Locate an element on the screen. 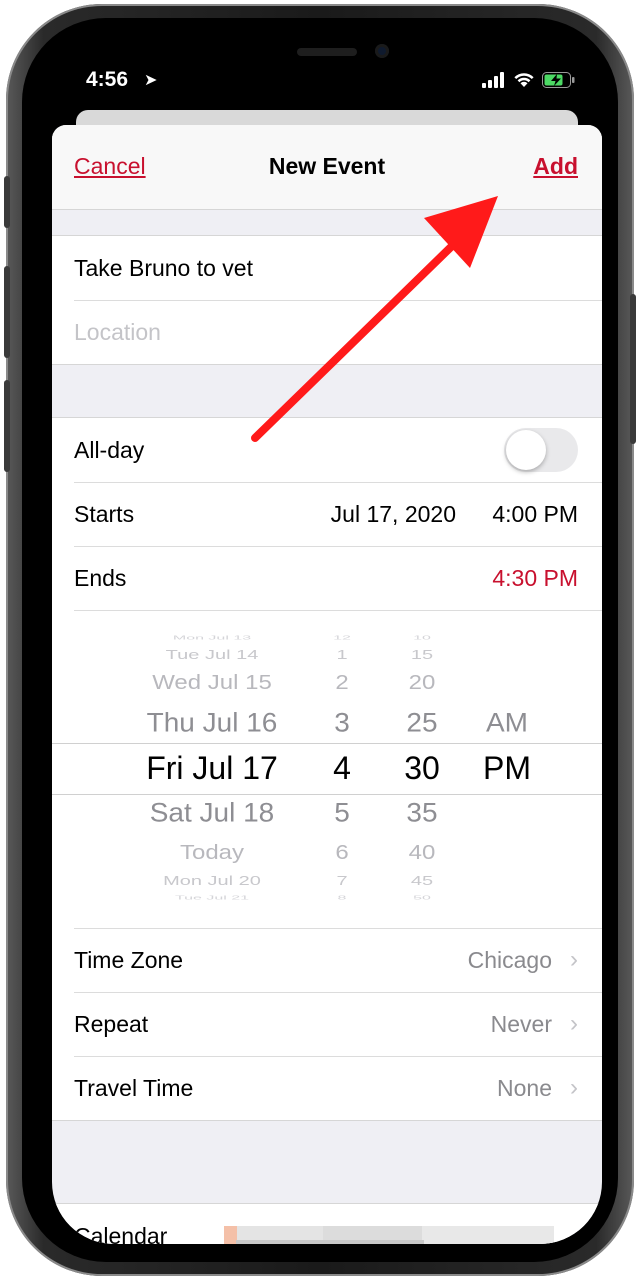  picker-date-option: Sat Jul 18 is located at coordinates (212, 813).